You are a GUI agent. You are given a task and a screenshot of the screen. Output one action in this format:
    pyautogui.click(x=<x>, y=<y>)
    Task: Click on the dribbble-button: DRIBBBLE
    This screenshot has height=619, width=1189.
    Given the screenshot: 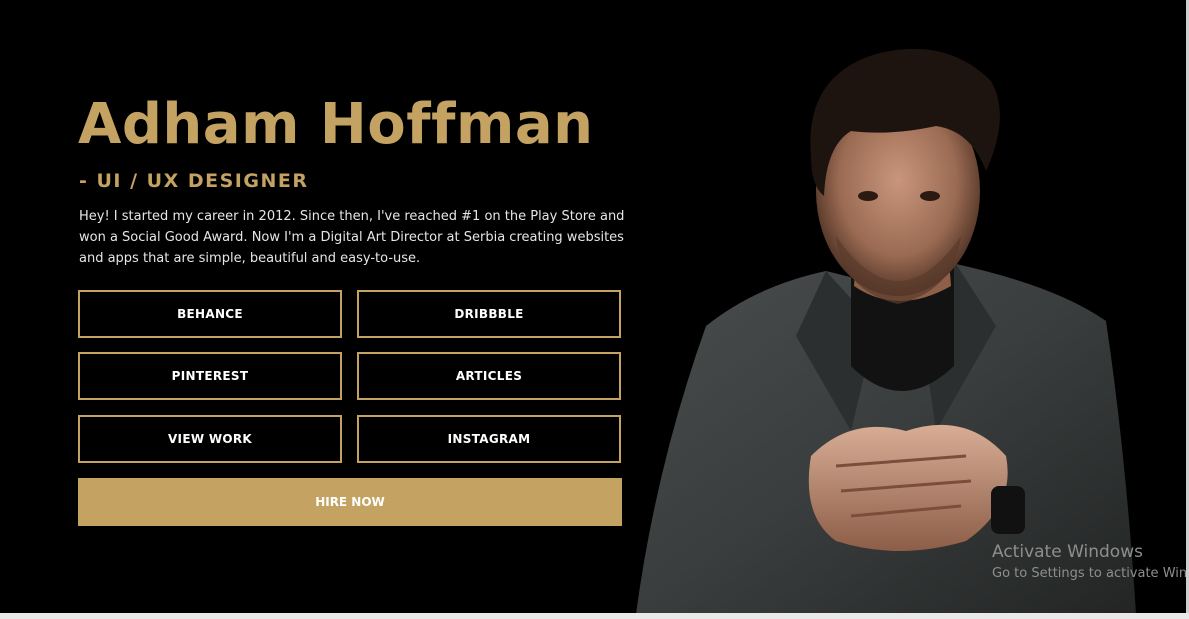 What is the action you would take?
    pyautogui.click(x=489, y=314)
    